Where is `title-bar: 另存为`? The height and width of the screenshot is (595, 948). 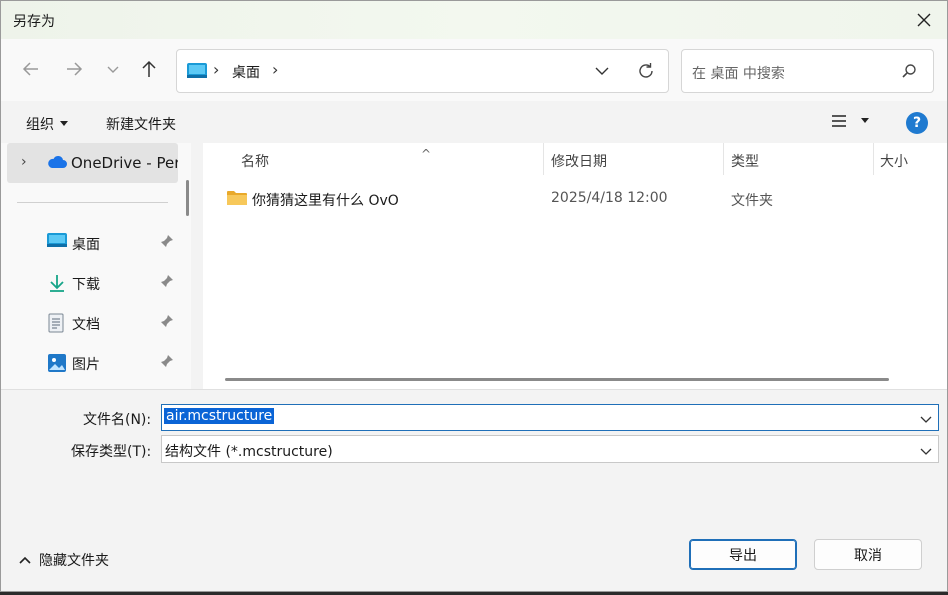
title-bar: 另存为 is located at coordinates (474, 20).